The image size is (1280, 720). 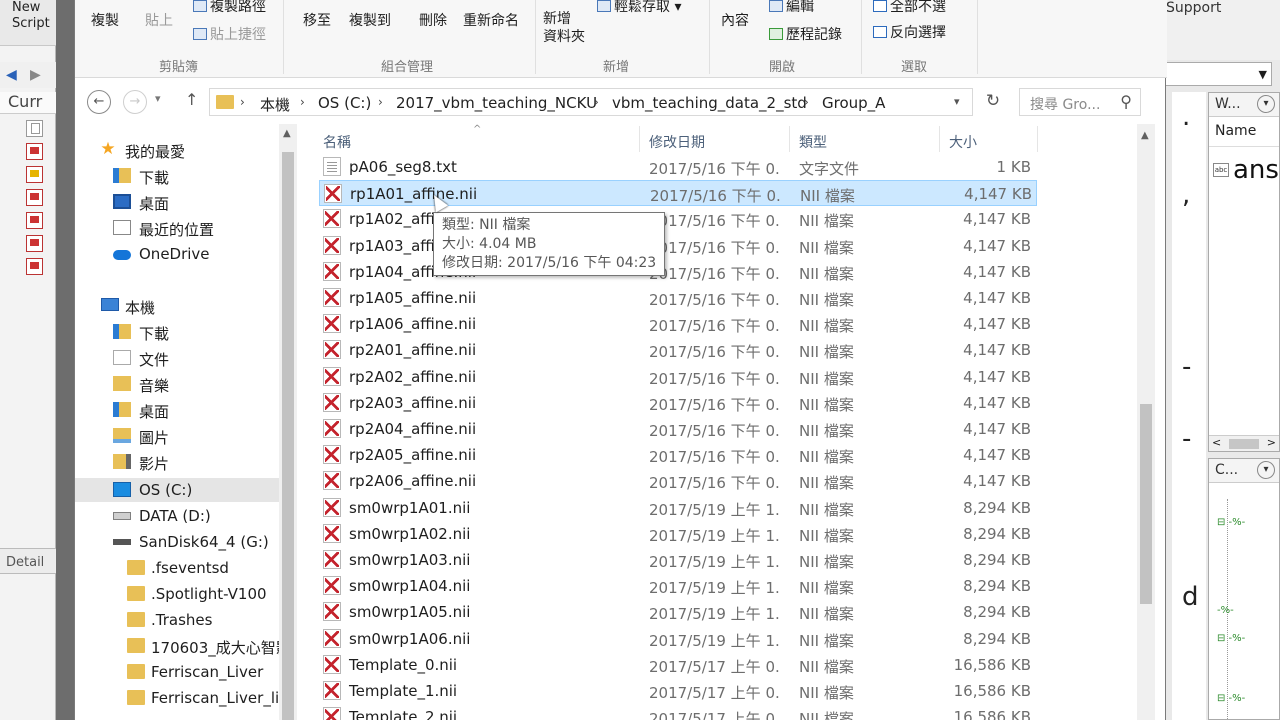 I want to click on nav-item-folder: Ferriscan_Liver, so click(x=177, y=672).